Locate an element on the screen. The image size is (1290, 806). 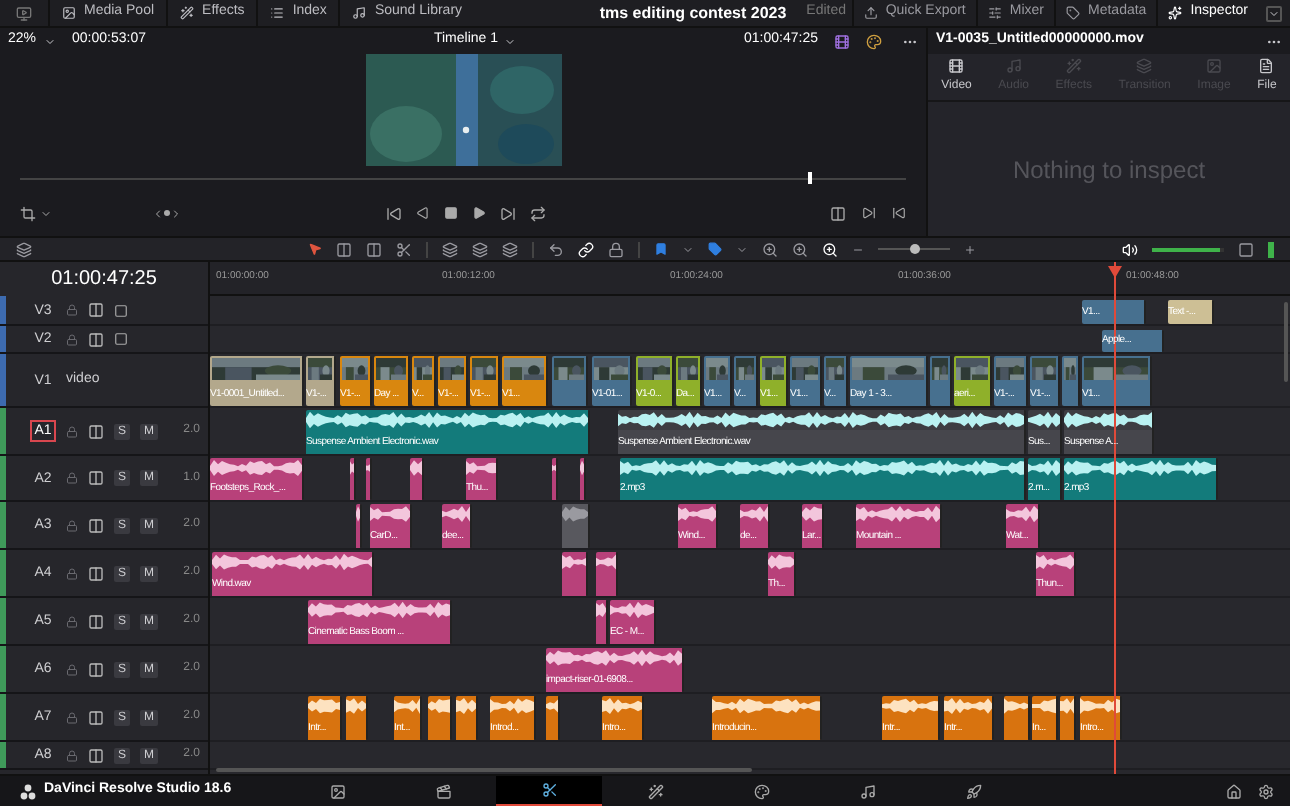
workspace-icon is located at coordinates (24, 13).